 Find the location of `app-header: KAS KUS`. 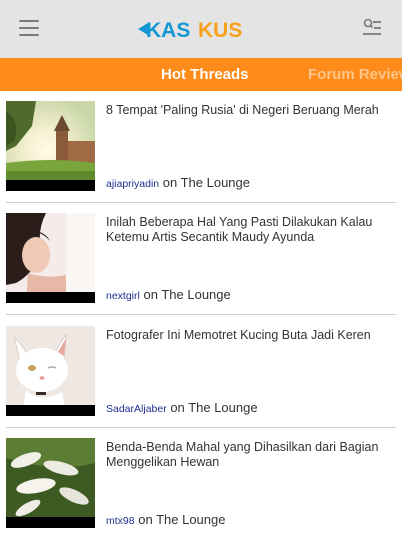

app-header: KAS KUS is located at coordinates (201, 29).